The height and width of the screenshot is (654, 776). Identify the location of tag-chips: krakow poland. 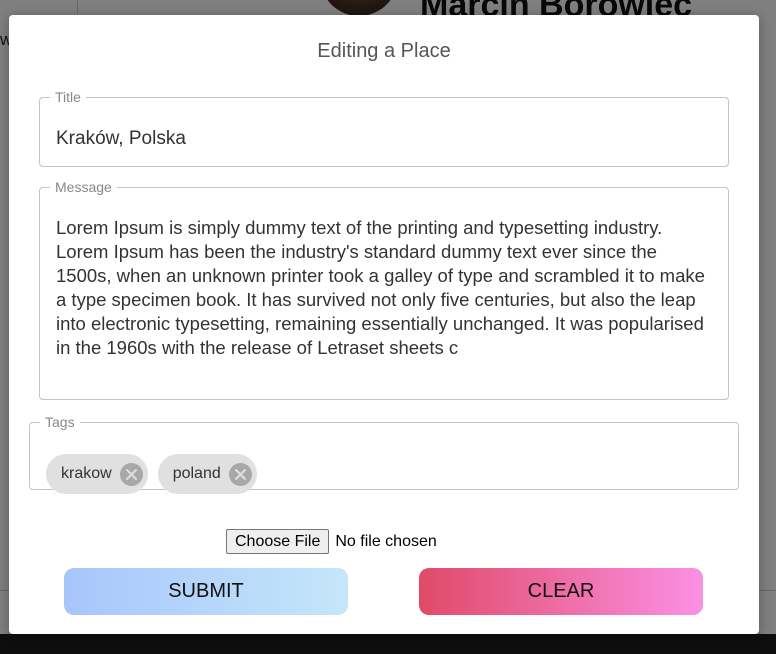
(151, 474).